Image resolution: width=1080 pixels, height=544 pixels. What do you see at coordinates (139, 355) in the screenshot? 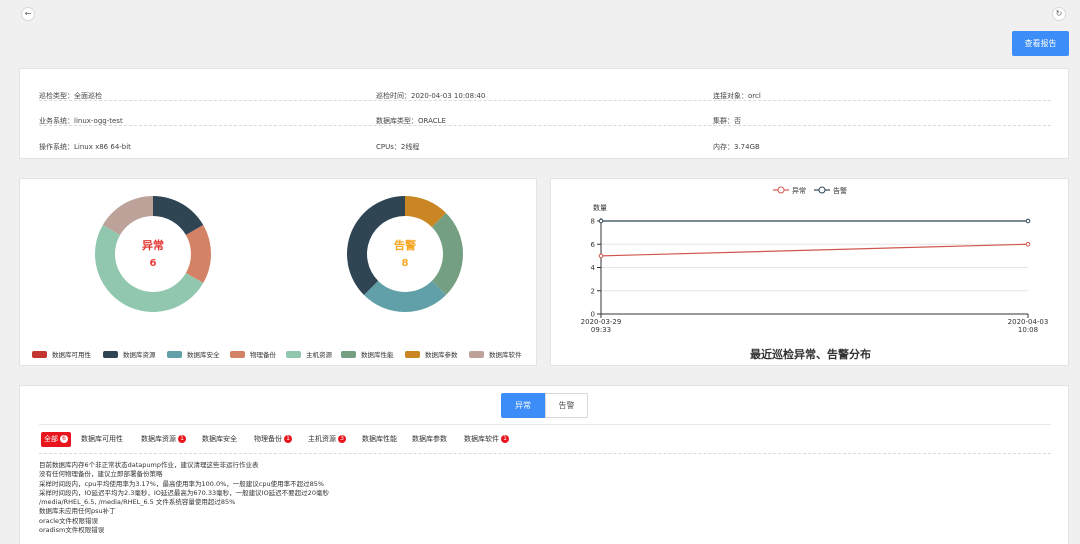
I see `legend-label: 数据库资源` at bounding box center [139, 355].